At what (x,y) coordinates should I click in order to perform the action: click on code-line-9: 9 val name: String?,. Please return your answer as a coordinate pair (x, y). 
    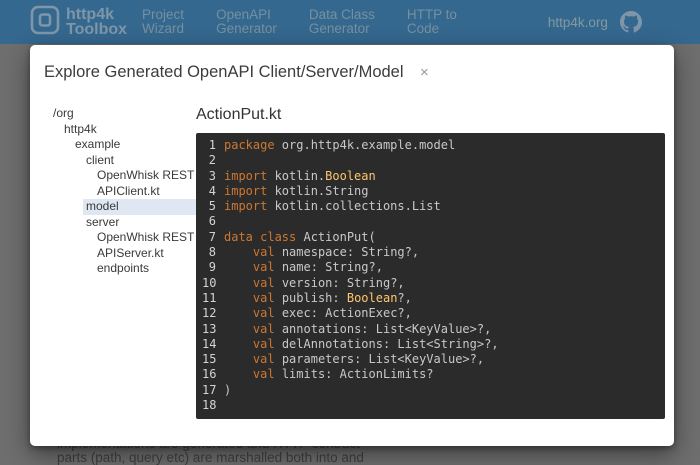
    Looking at the image, I should click on (429, 267).